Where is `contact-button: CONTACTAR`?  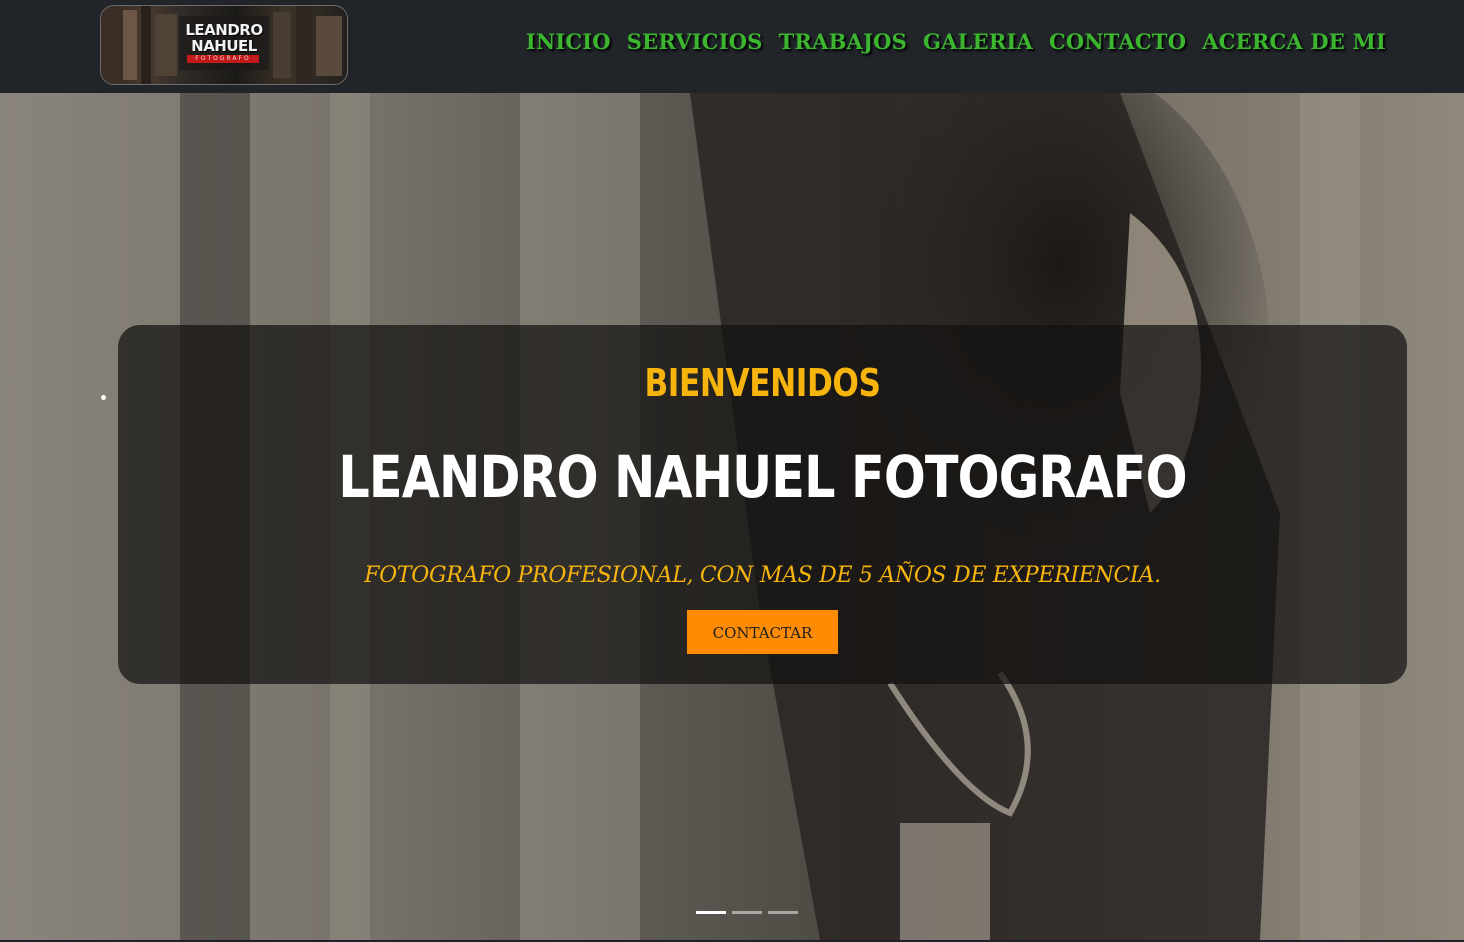 contact-button: CONTACTAR is located at coordinates (762, 632).